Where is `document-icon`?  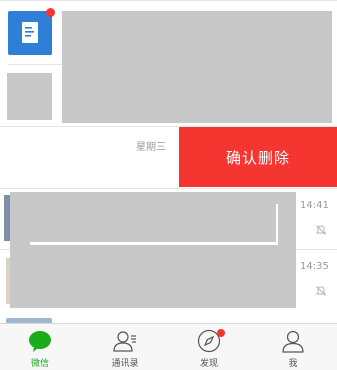 document-icon is located at coordinates (30, 32).